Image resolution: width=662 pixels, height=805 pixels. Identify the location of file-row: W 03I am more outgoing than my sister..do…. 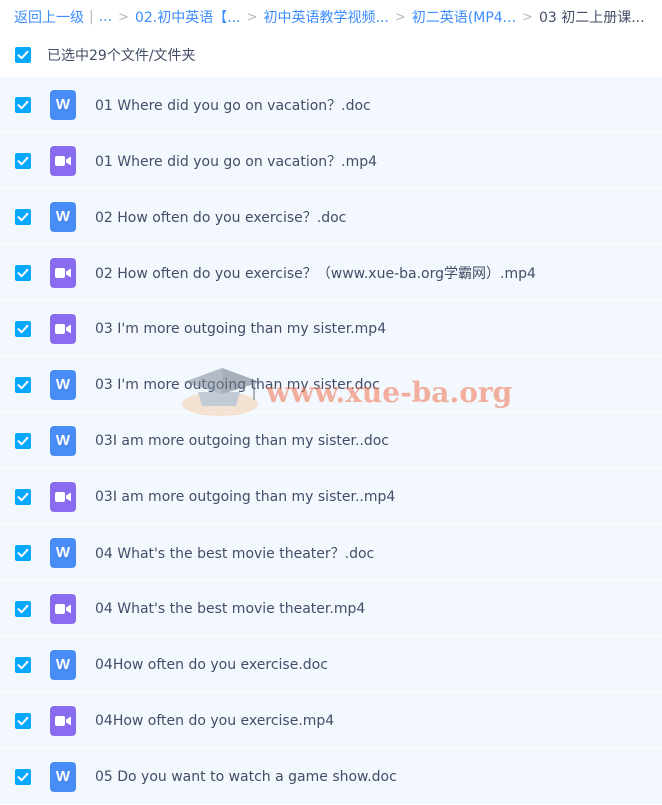
(331, 441).